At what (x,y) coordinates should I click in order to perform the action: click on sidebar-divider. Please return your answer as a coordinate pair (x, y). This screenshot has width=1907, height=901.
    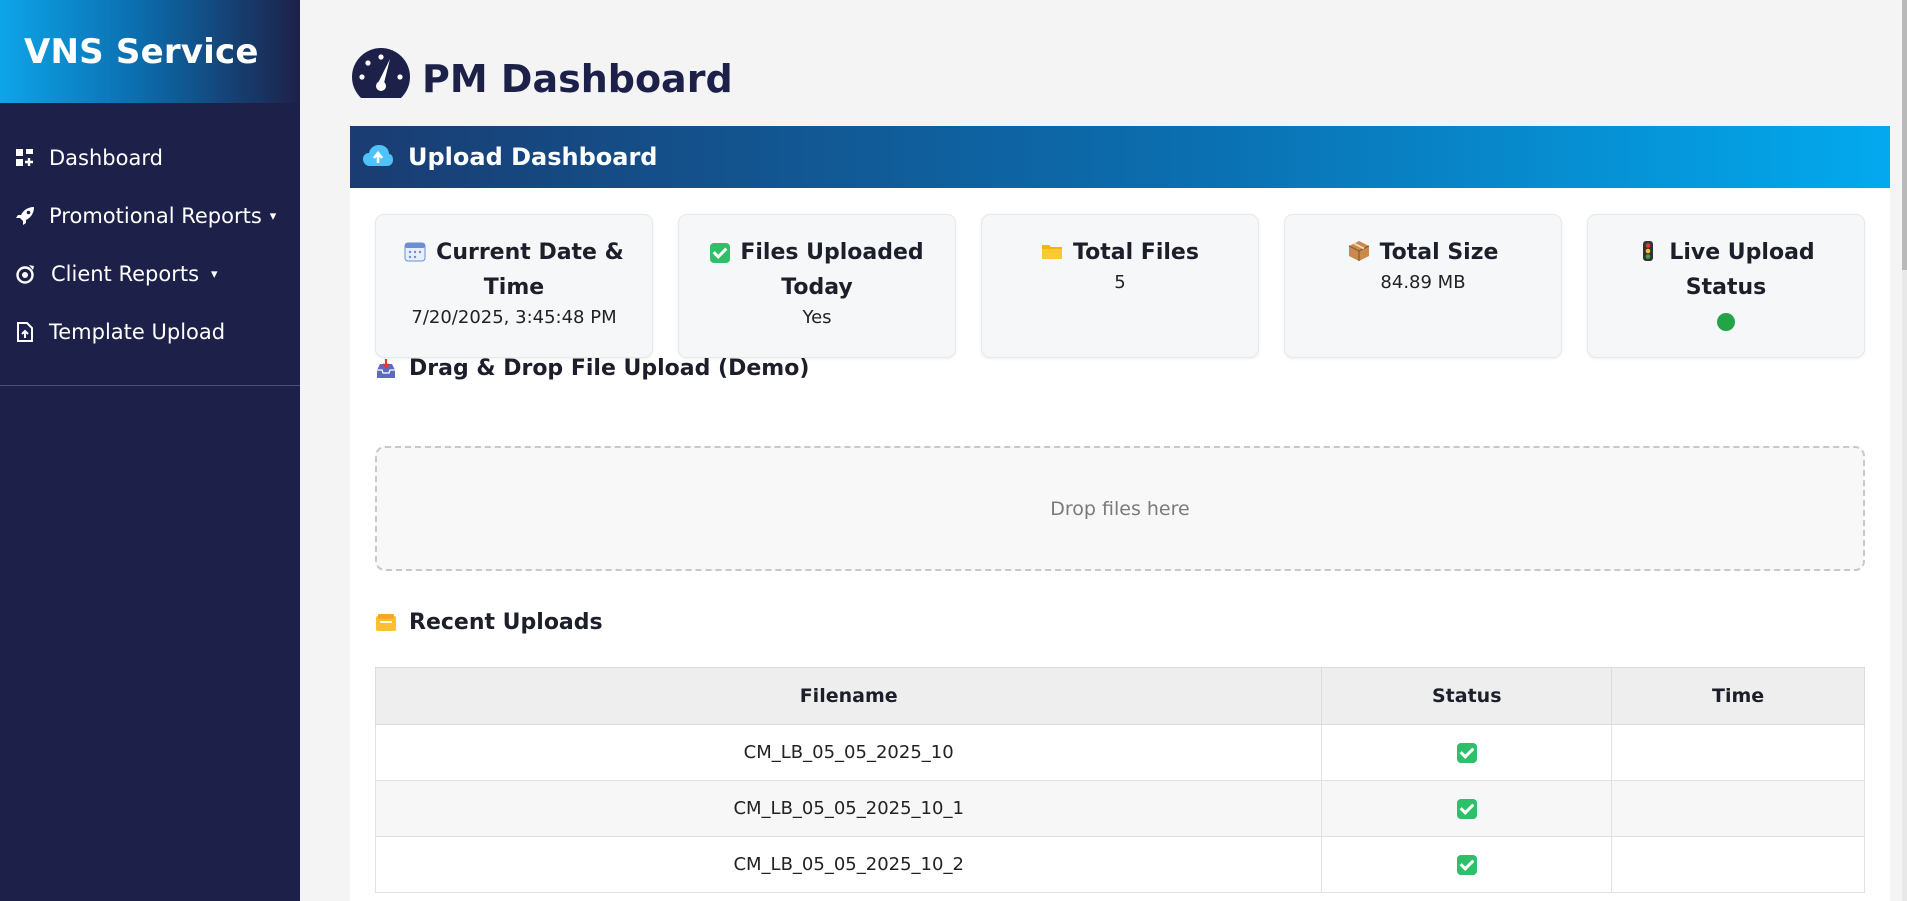
    Looking at the image, I should click on (150, 385).